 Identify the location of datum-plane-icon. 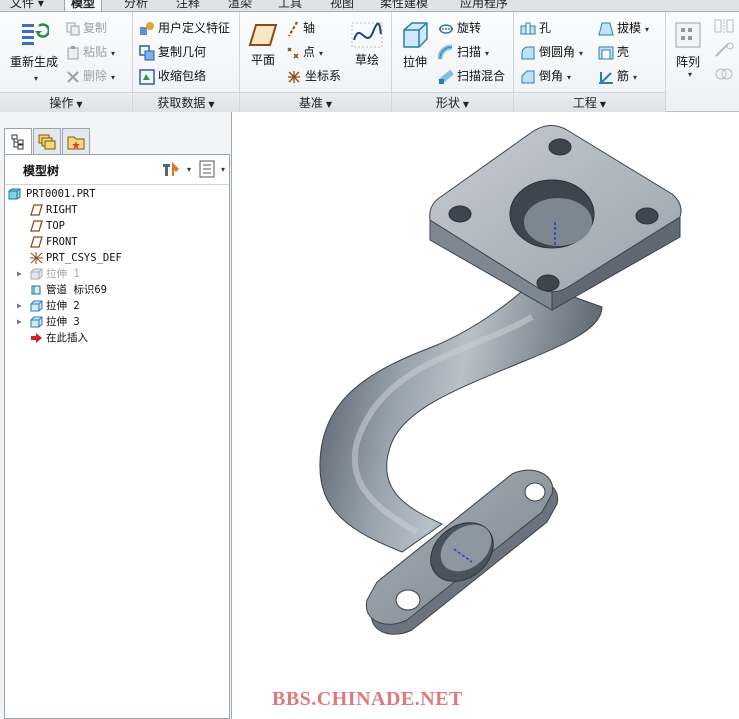
(36, 242).